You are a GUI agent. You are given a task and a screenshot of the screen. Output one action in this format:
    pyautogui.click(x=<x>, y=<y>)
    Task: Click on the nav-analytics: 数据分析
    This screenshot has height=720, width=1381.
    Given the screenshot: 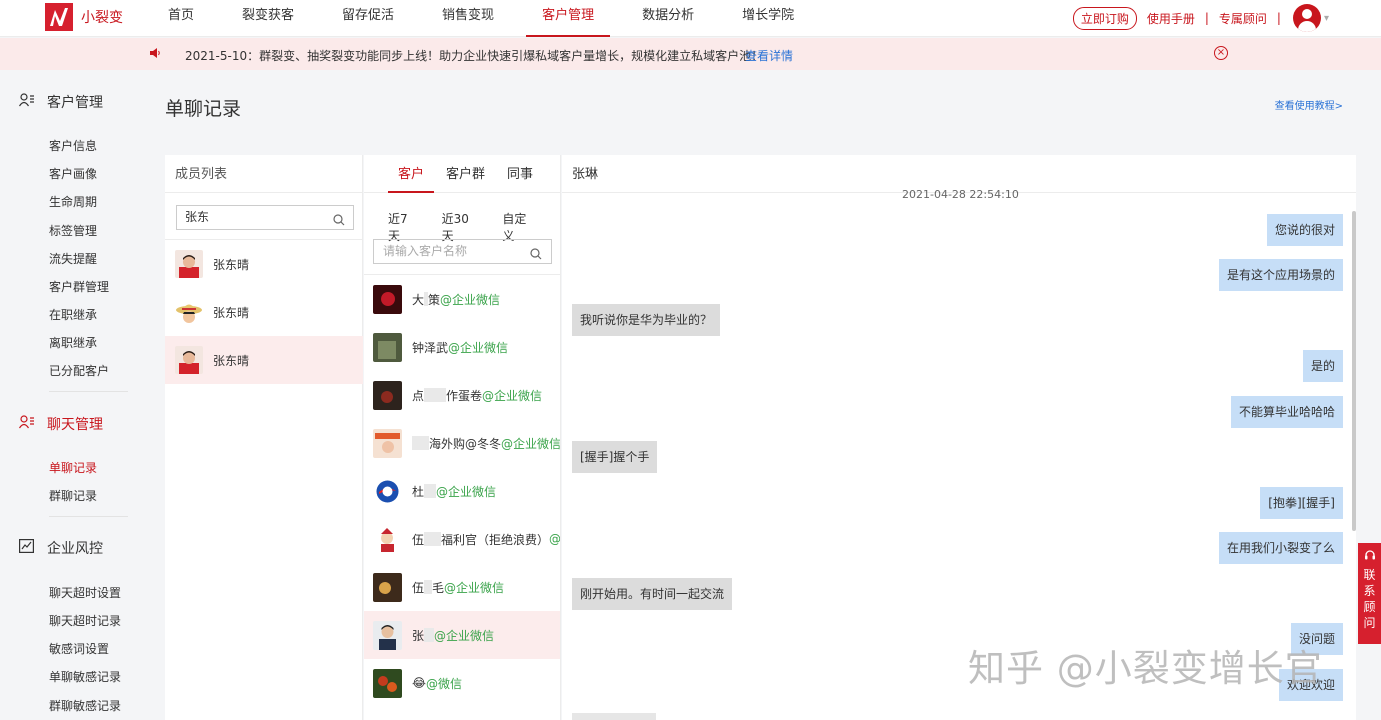 What is the action you would take?
    pyautogui.click(x=668, y=18)
    